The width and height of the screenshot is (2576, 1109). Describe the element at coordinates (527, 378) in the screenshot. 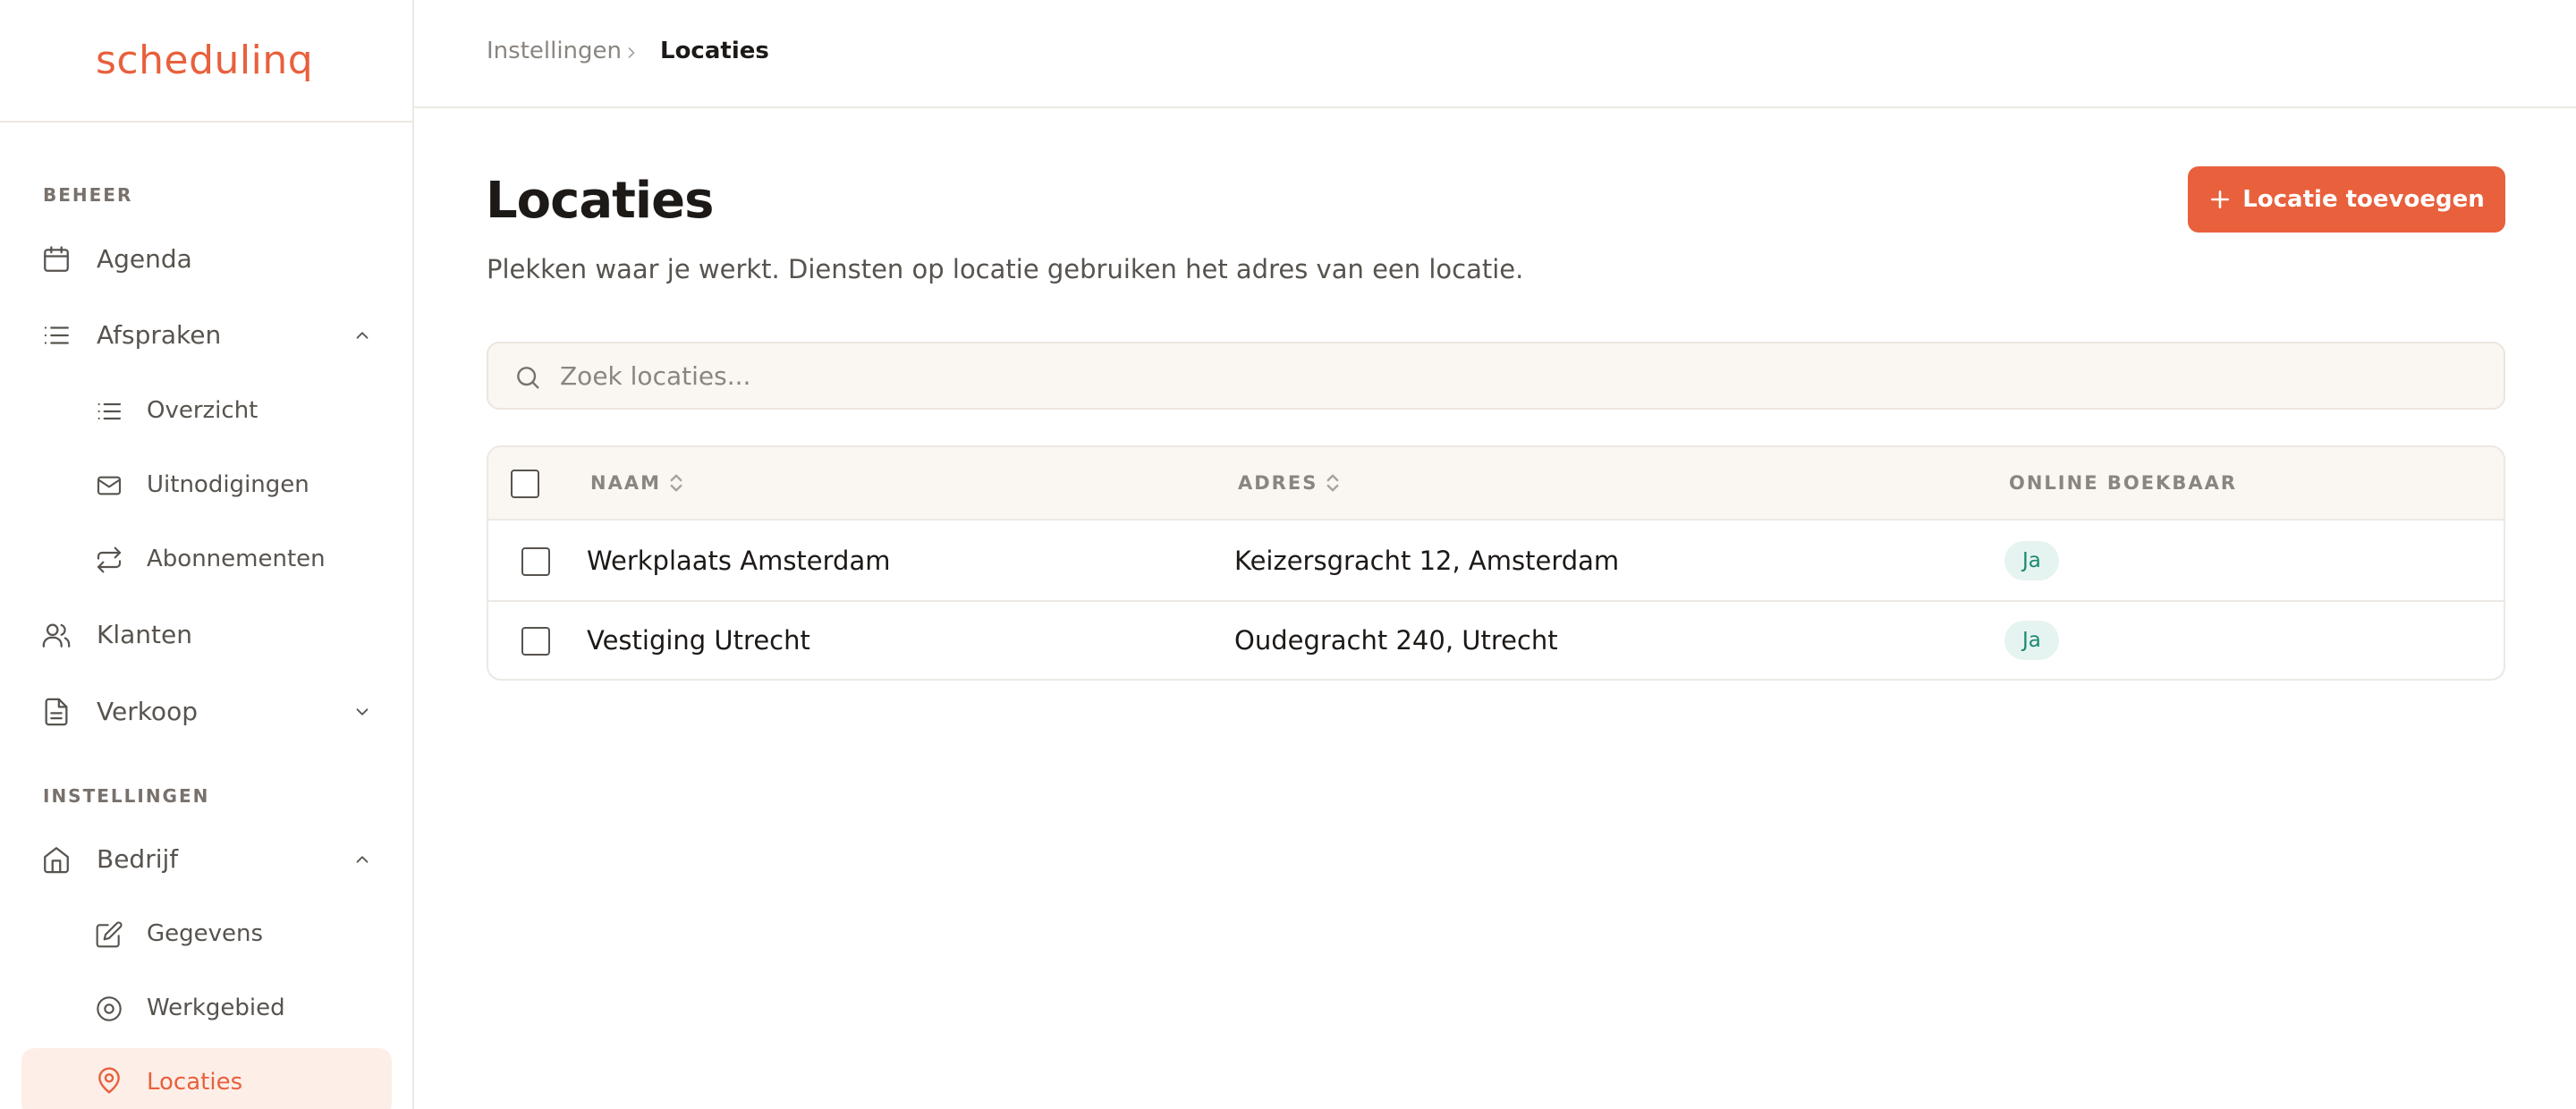

I see `search-icon` at that location.